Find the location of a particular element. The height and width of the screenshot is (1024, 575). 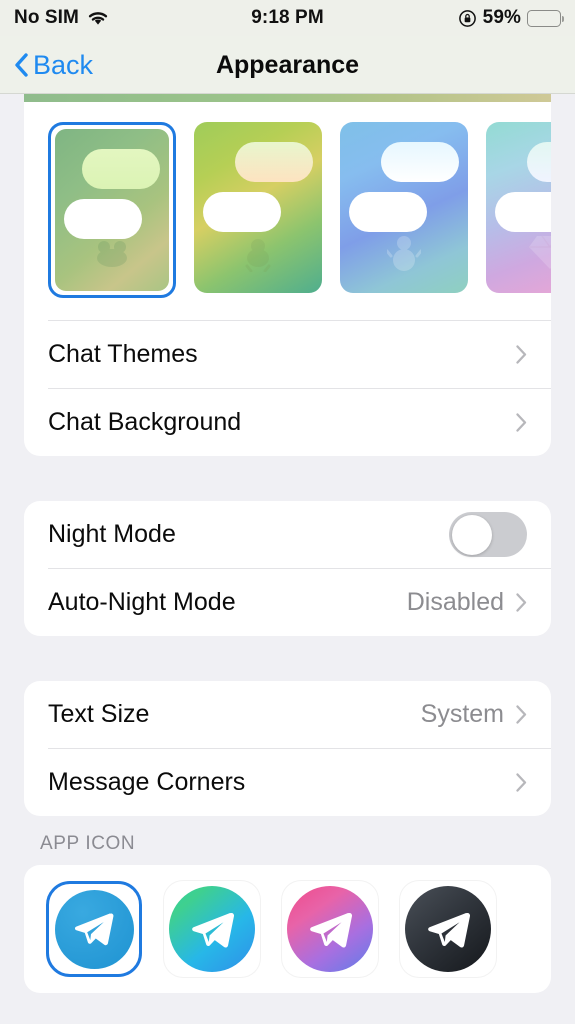

app-icon-card is located at coordinates (287, 929).